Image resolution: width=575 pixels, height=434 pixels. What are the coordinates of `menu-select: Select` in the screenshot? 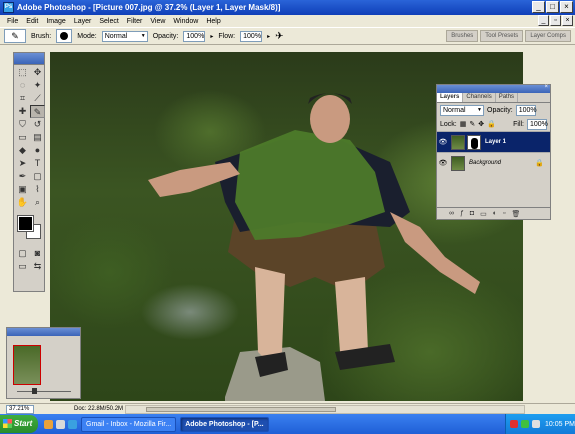 It's located at (108, 21).